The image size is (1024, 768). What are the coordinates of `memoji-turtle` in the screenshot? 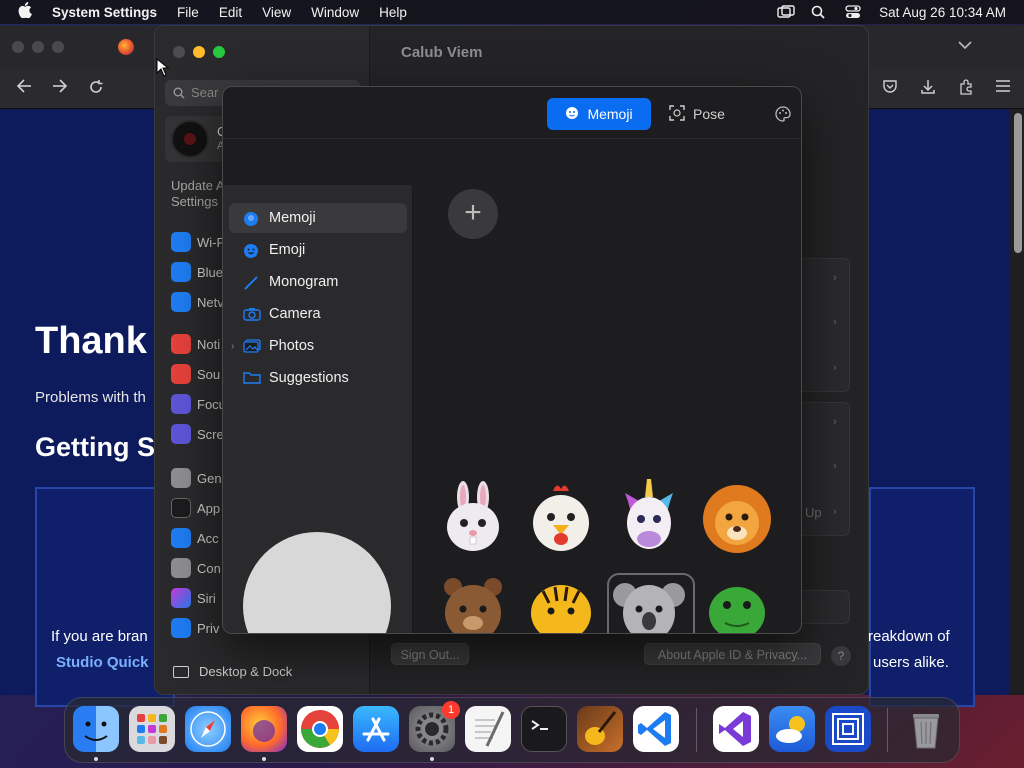 It's located at (737, 601).